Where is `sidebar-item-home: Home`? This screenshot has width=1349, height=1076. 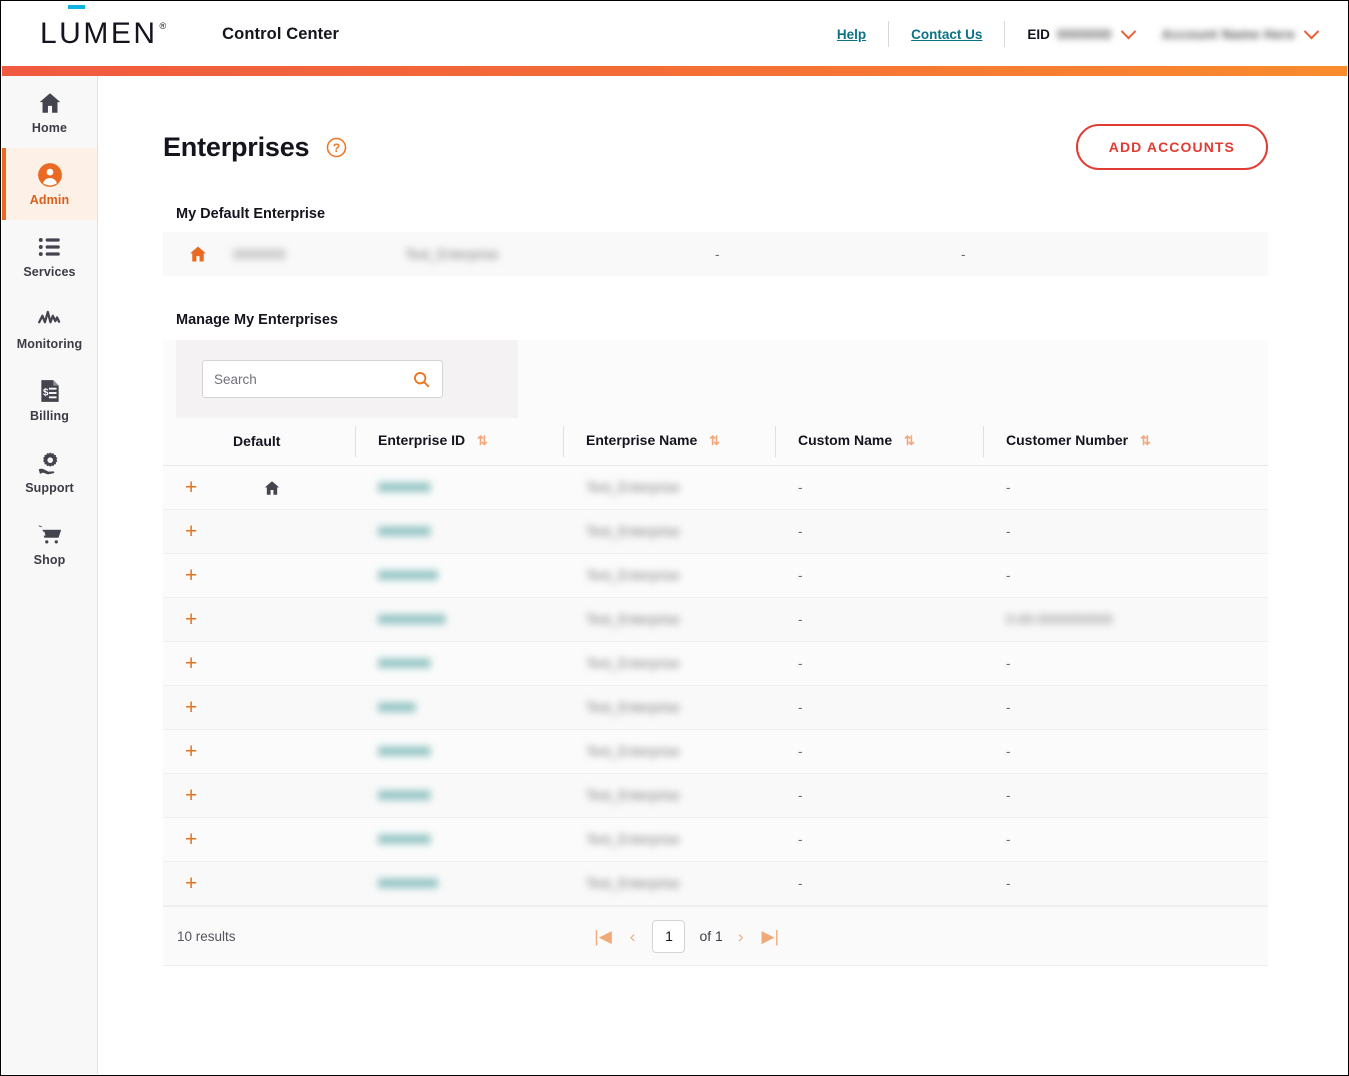
sidebar-item-home: Home is located at coordinates (49, 112).